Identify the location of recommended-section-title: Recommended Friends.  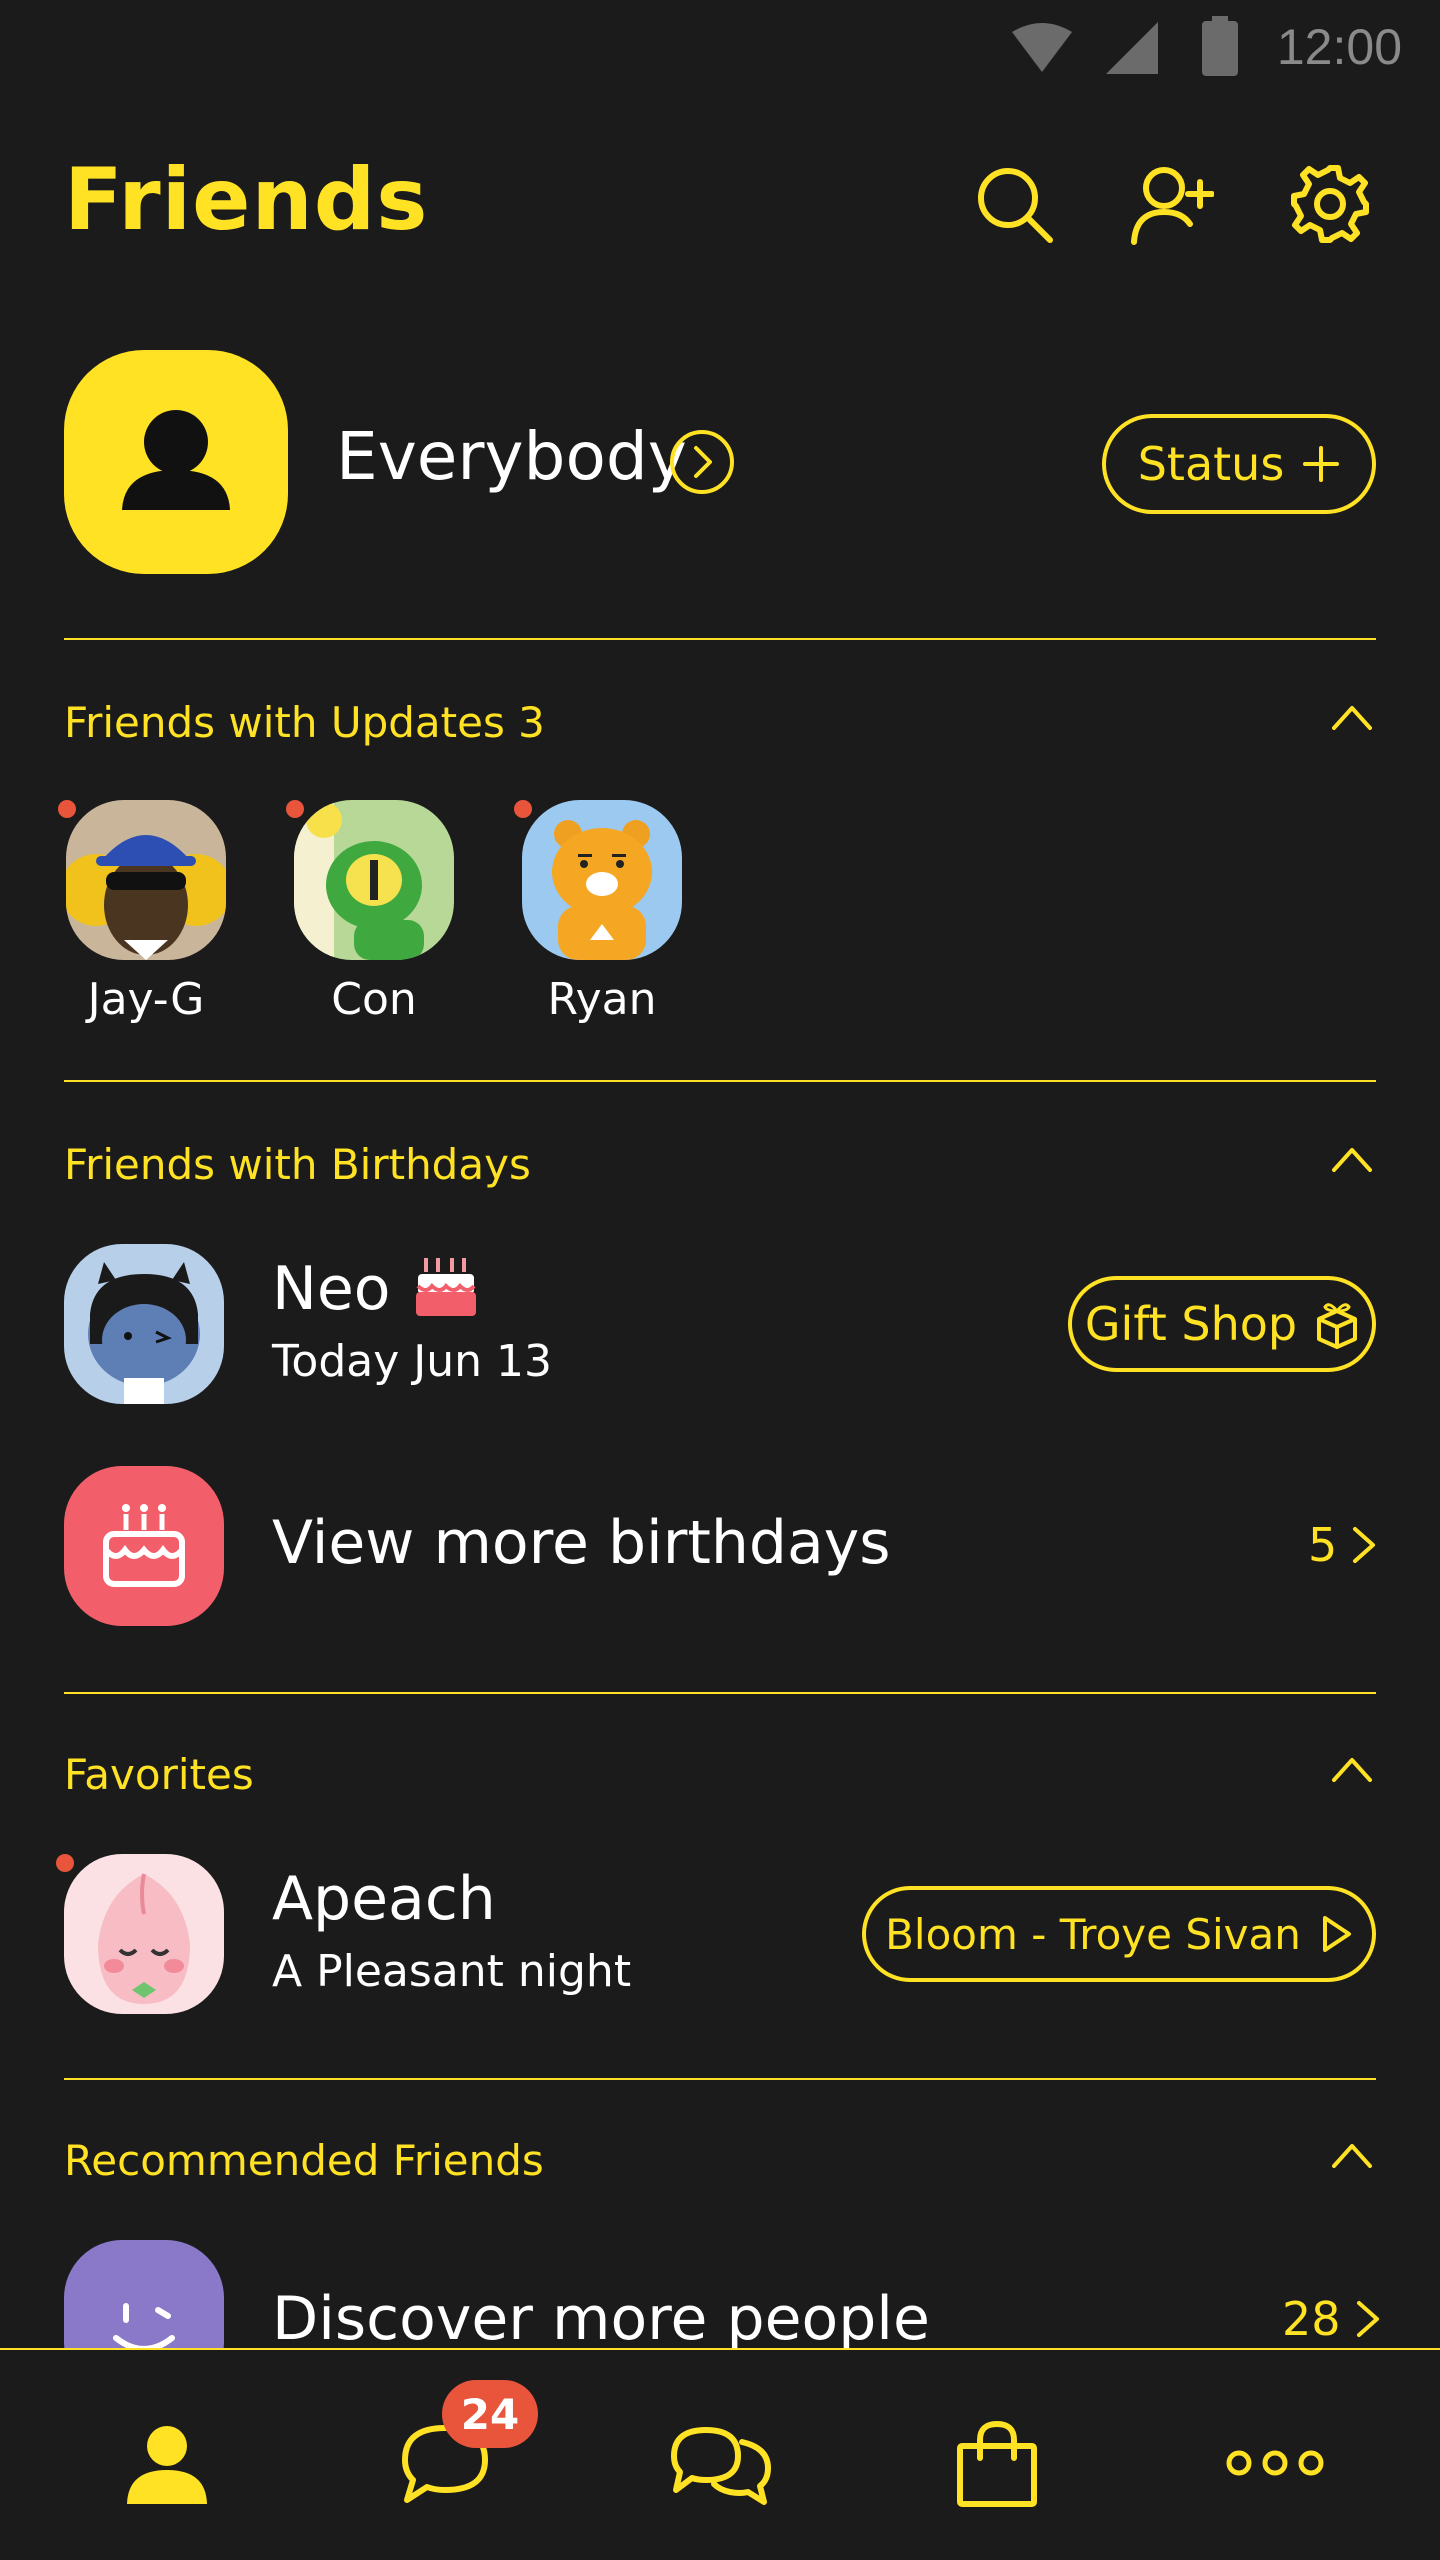
(304, 2160).